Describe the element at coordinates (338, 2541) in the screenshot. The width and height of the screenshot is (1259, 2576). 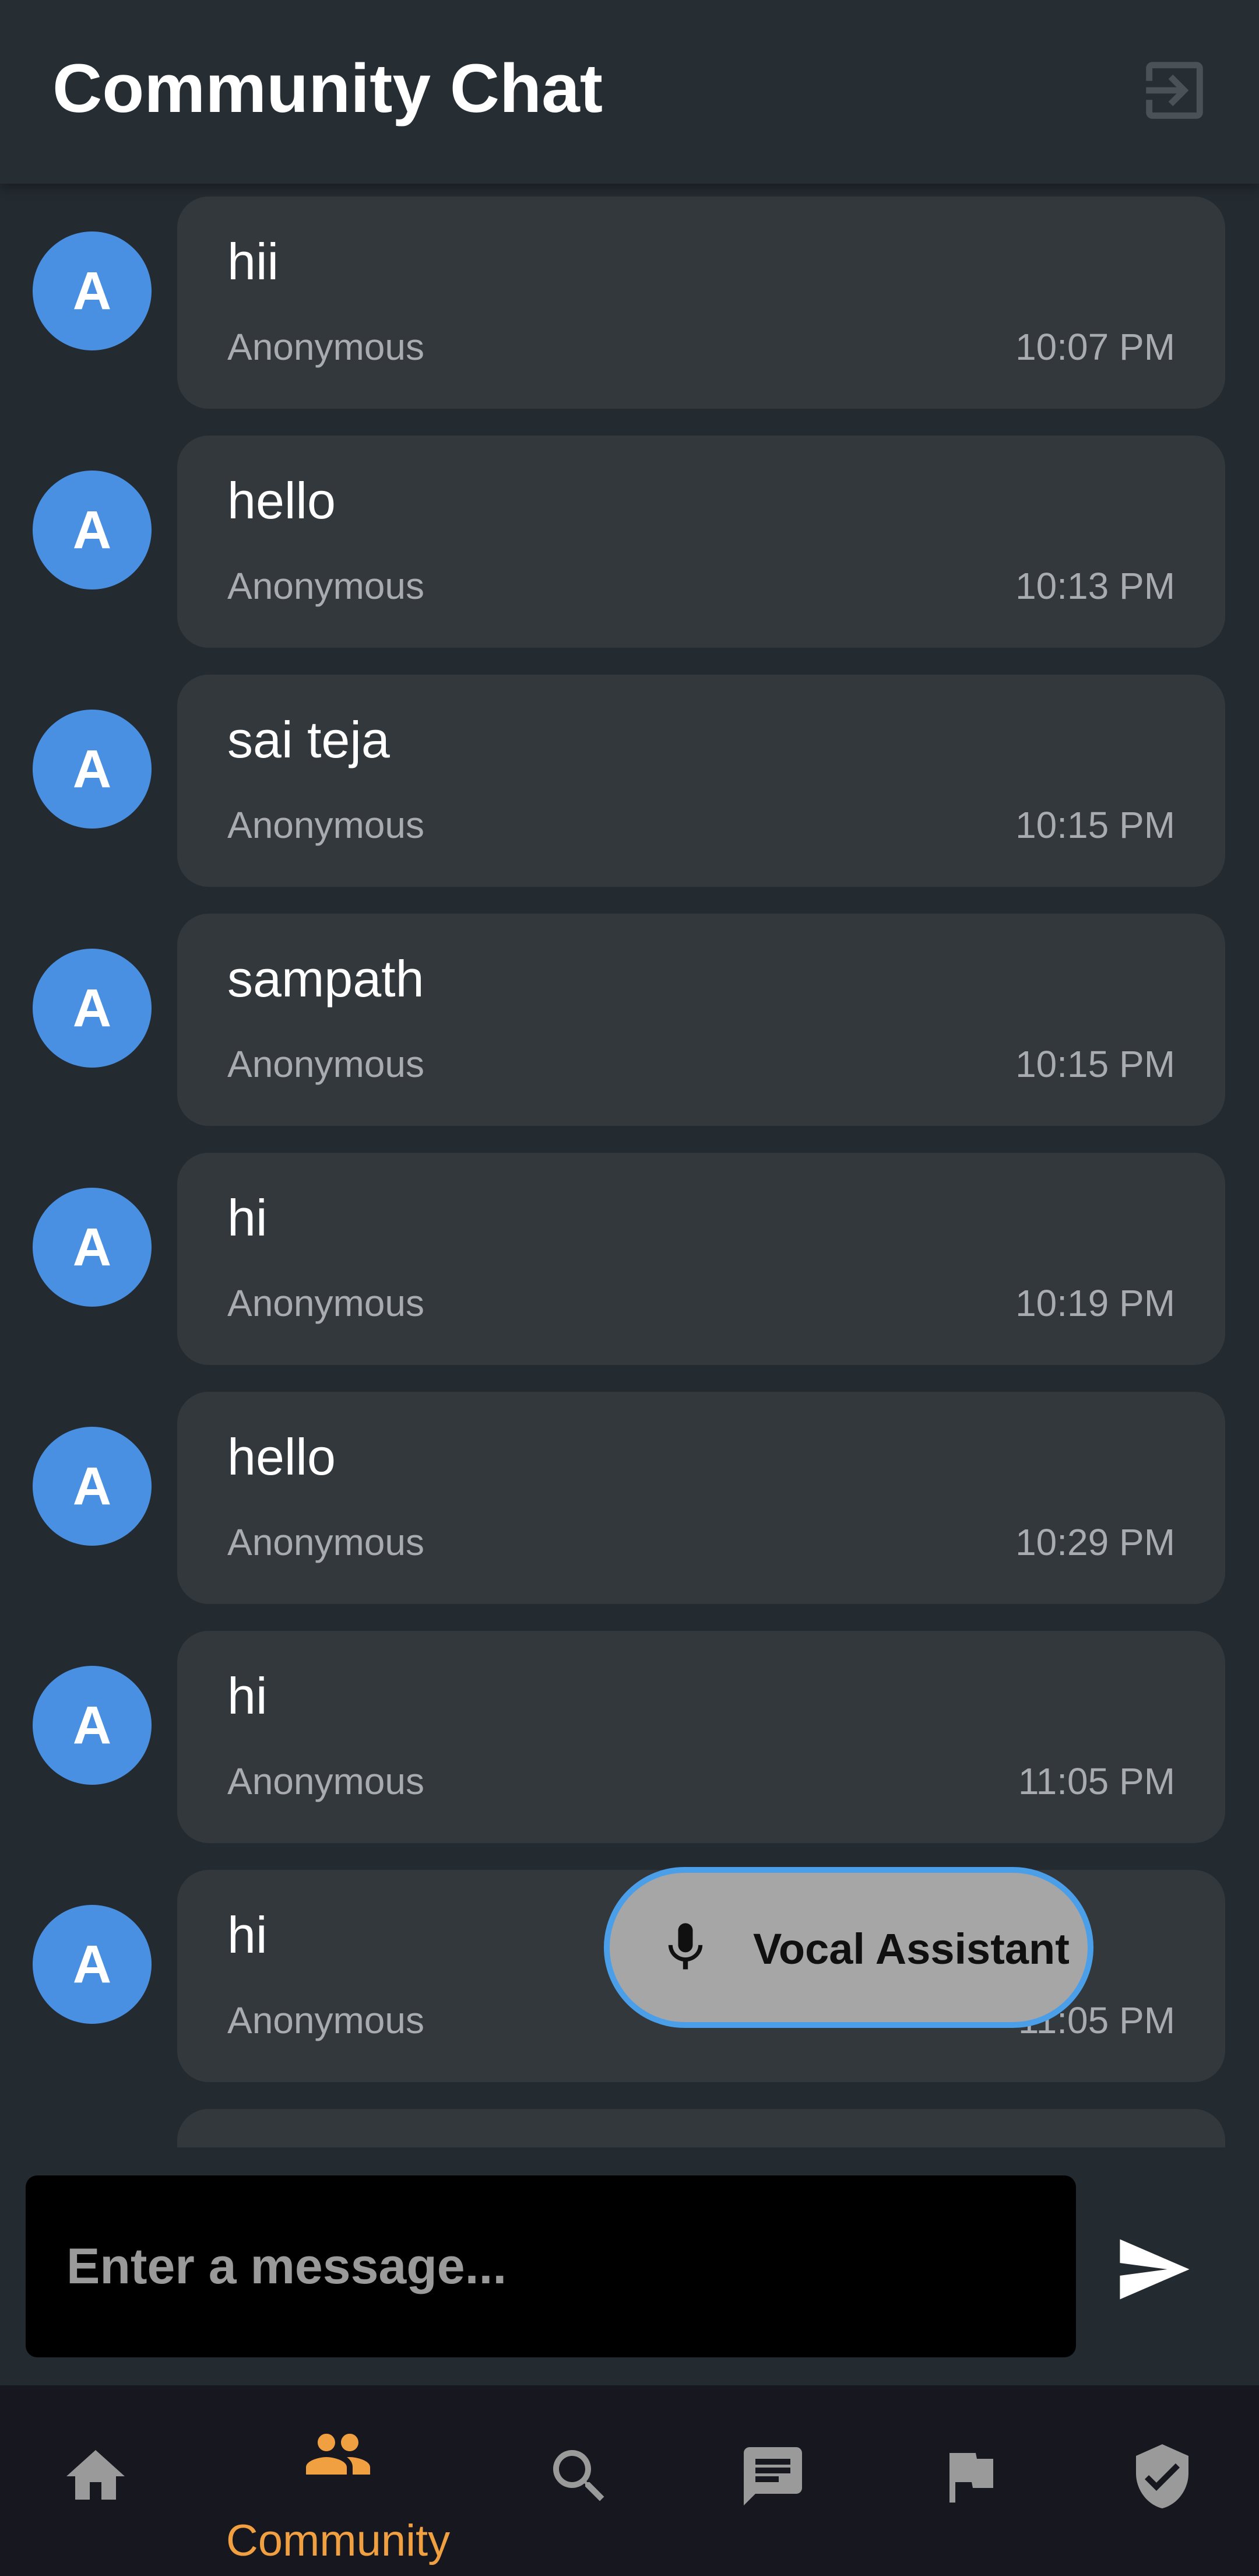
I see `nav-label-community: Community` at that location.